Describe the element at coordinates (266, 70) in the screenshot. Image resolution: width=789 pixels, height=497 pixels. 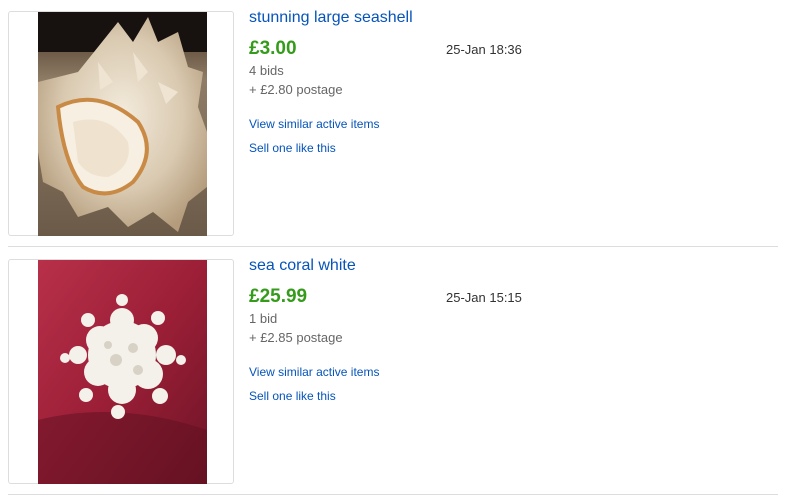
I see `listing-bid-count: 4 bids` at that location.